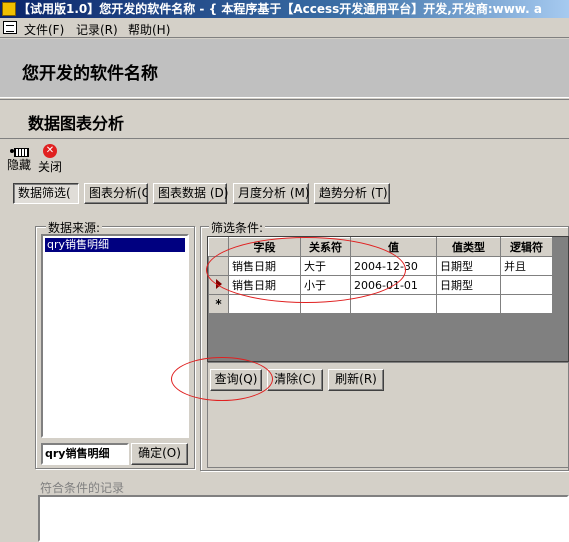  Describe the element at coordinates (190, 193) in the screenshot. I see `tab-chart-data: 图表数据 (D)` at that location.